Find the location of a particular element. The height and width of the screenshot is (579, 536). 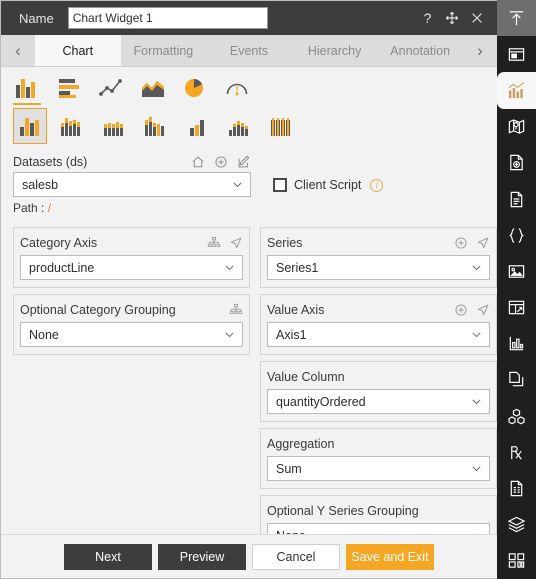

dataset-select: salesb is located at coordinates (132, 184).